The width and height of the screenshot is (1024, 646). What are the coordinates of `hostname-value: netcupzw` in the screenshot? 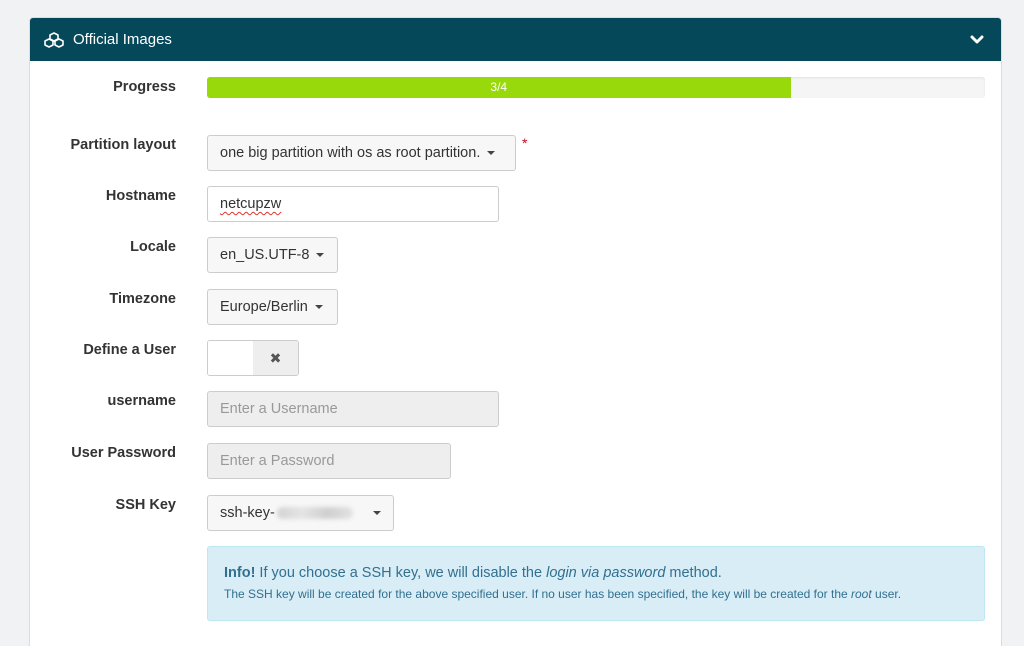 It's located at (251, 204).